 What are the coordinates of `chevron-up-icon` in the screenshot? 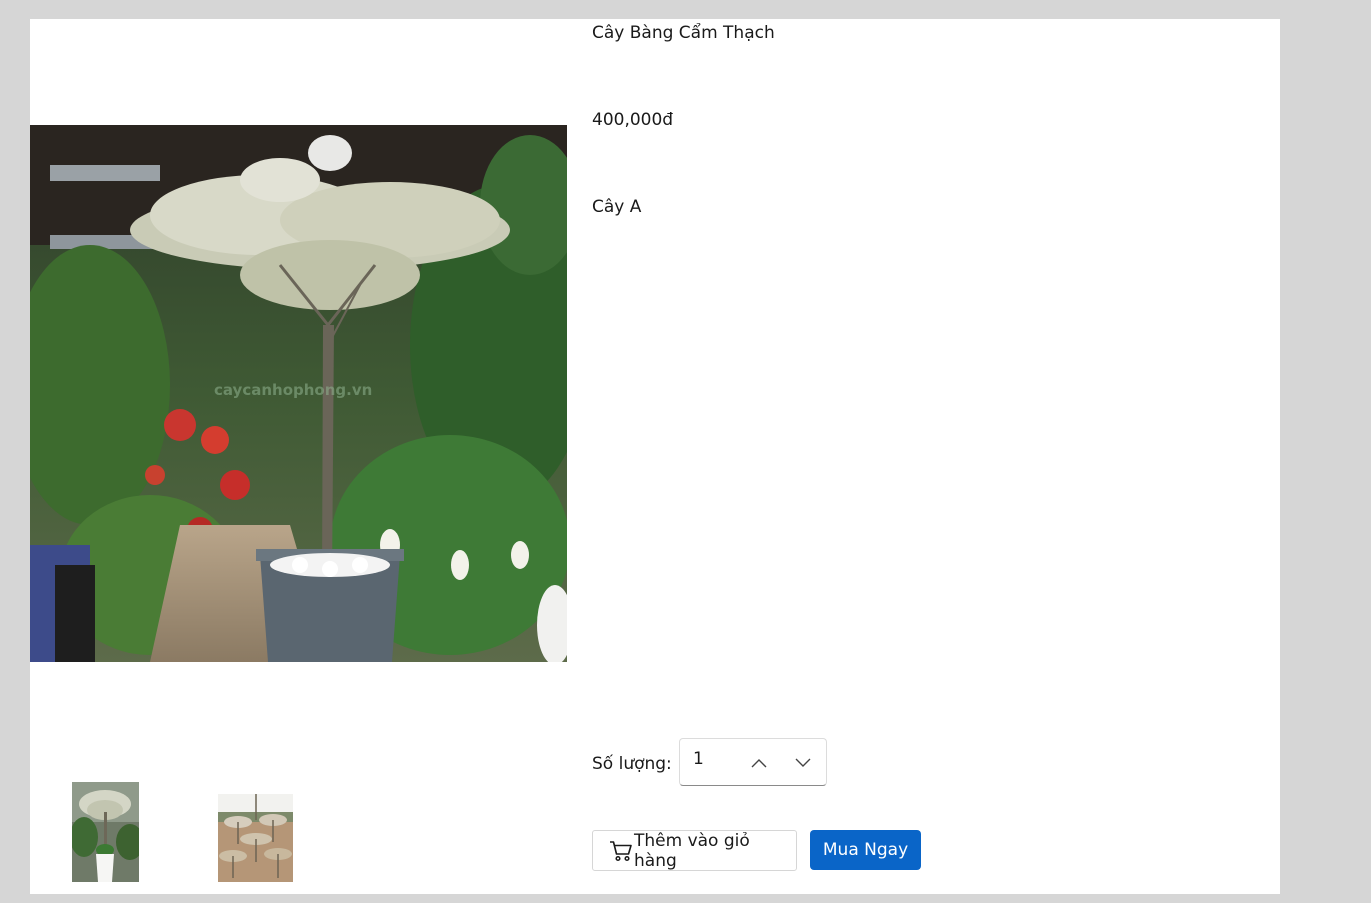 It's located at (759, 763).